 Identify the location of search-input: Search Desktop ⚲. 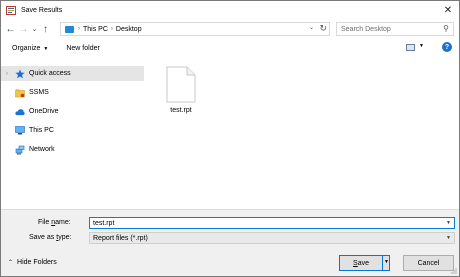
(395, 29).